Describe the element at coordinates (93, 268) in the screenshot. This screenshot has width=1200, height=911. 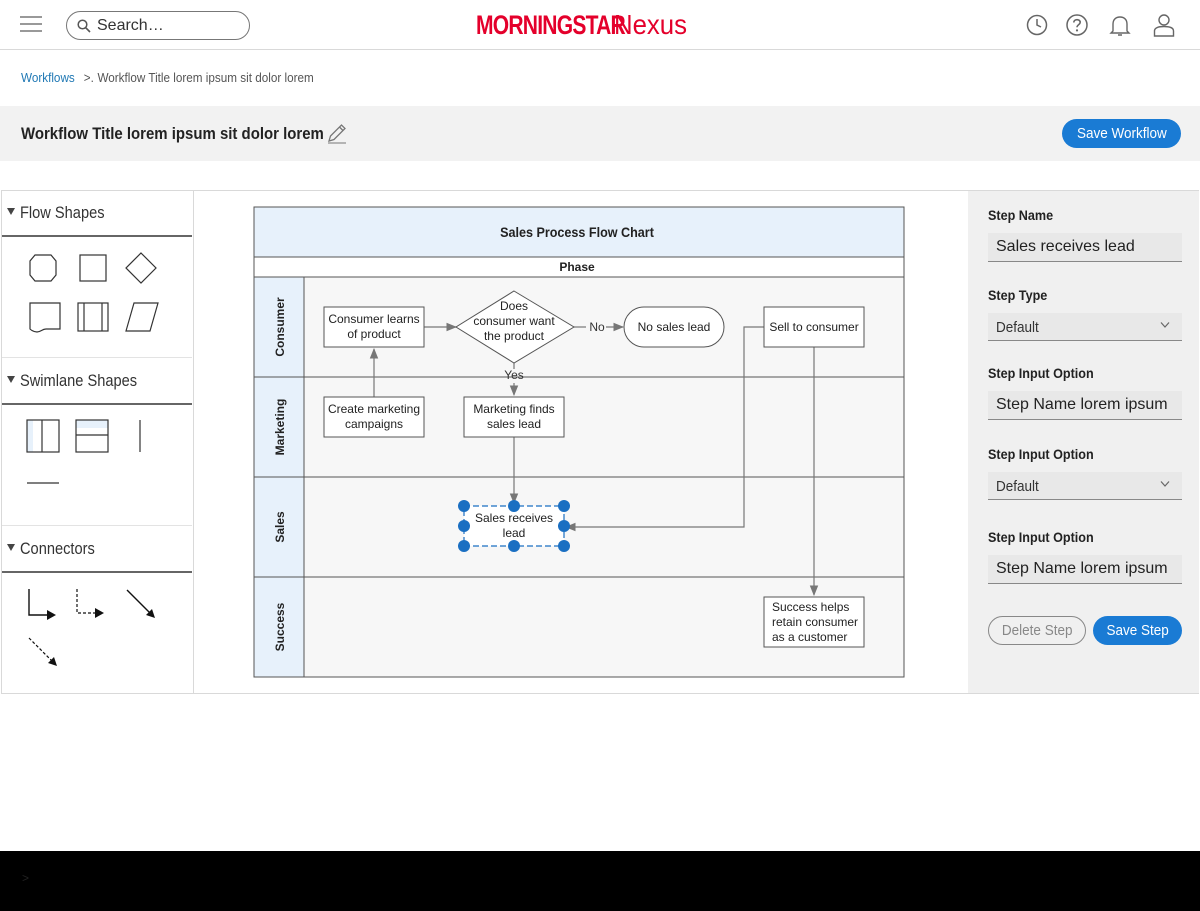
I see `process-shape` at that location.